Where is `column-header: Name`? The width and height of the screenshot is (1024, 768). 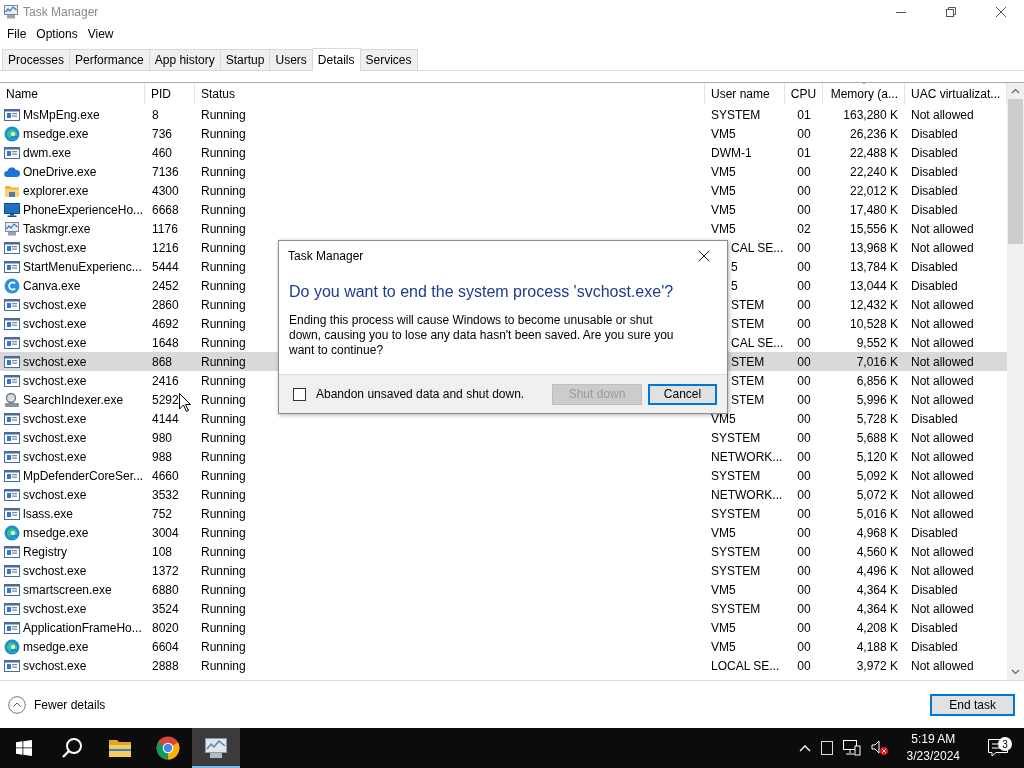
column-header: Name is located at coordinates (72, 94).